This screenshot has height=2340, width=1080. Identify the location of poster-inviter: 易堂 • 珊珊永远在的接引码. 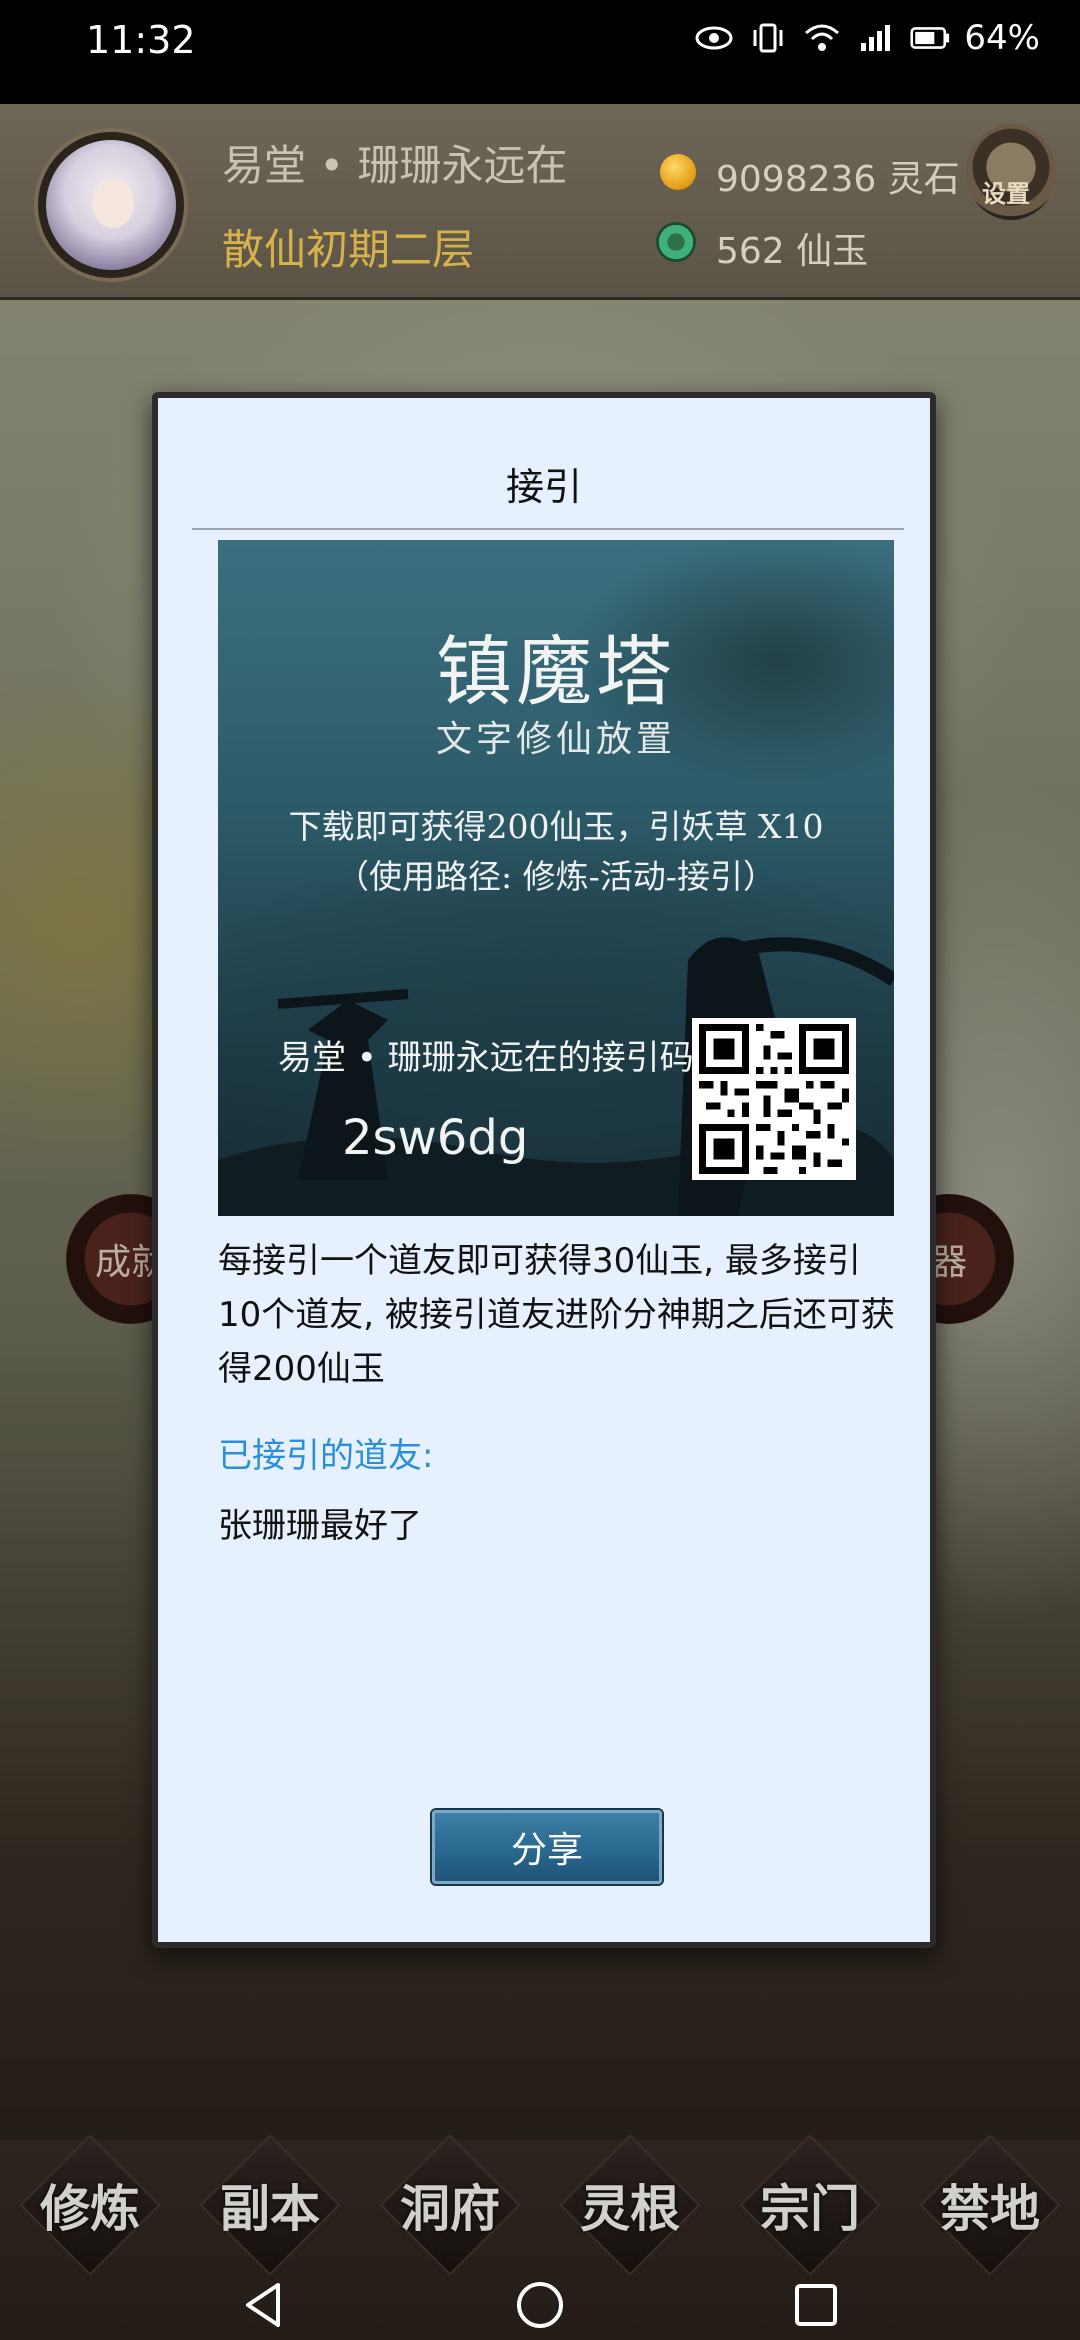
(486, 1058).